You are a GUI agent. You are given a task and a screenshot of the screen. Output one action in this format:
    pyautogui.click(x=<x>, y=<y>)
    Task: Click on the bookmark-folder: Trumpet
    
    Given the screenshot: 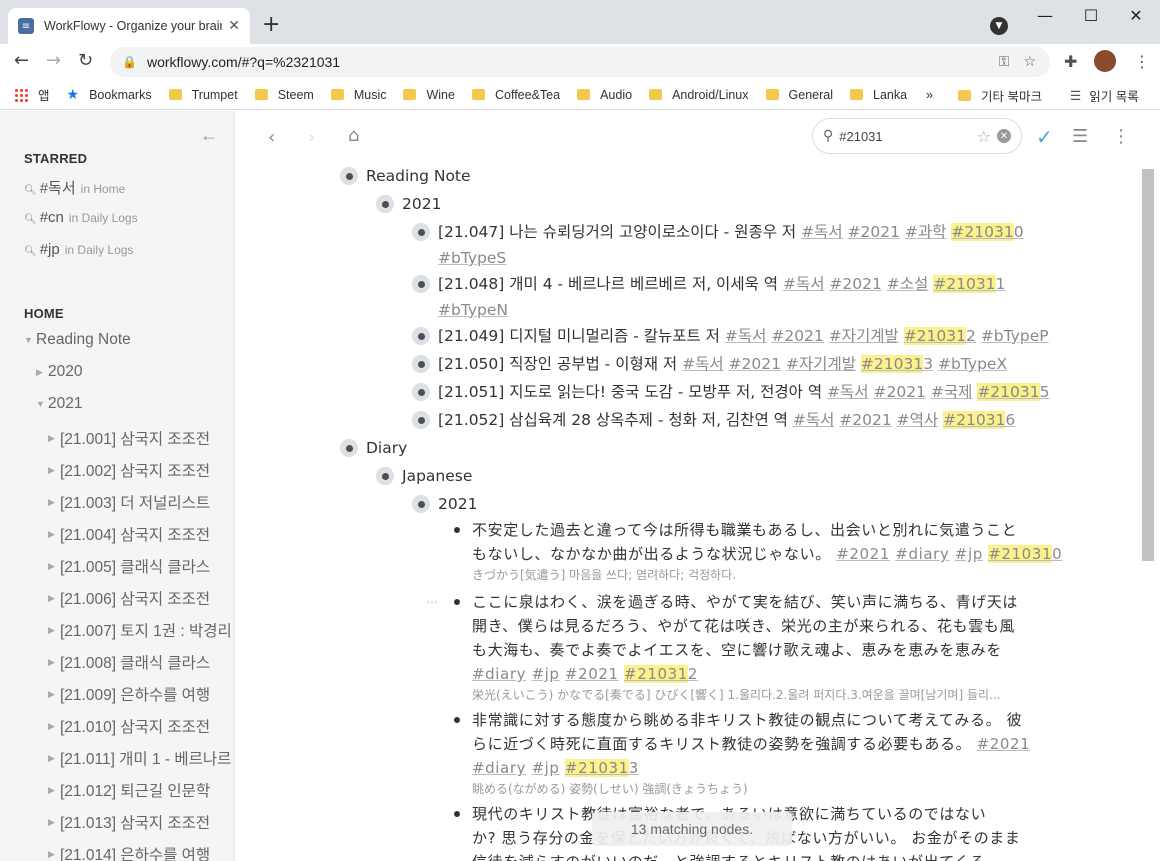 What is the action you would take?
    pyautogui.click(x=203, y=95)
    